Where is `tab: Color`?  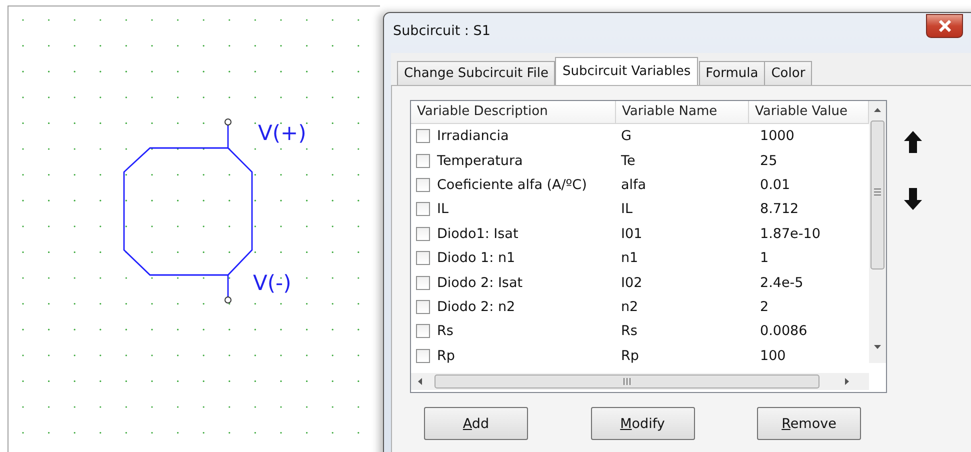
tab: Color is located at coordinates (788, 73).